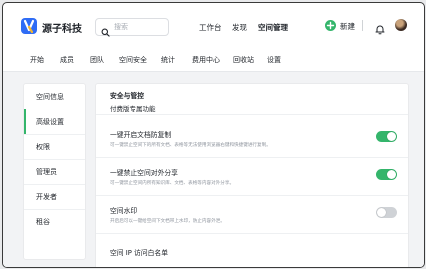 This screenshot has width=426, height=269. Describe the element at coordinates (380, 29) in the screenshot. I see `bell-icon` at that location.